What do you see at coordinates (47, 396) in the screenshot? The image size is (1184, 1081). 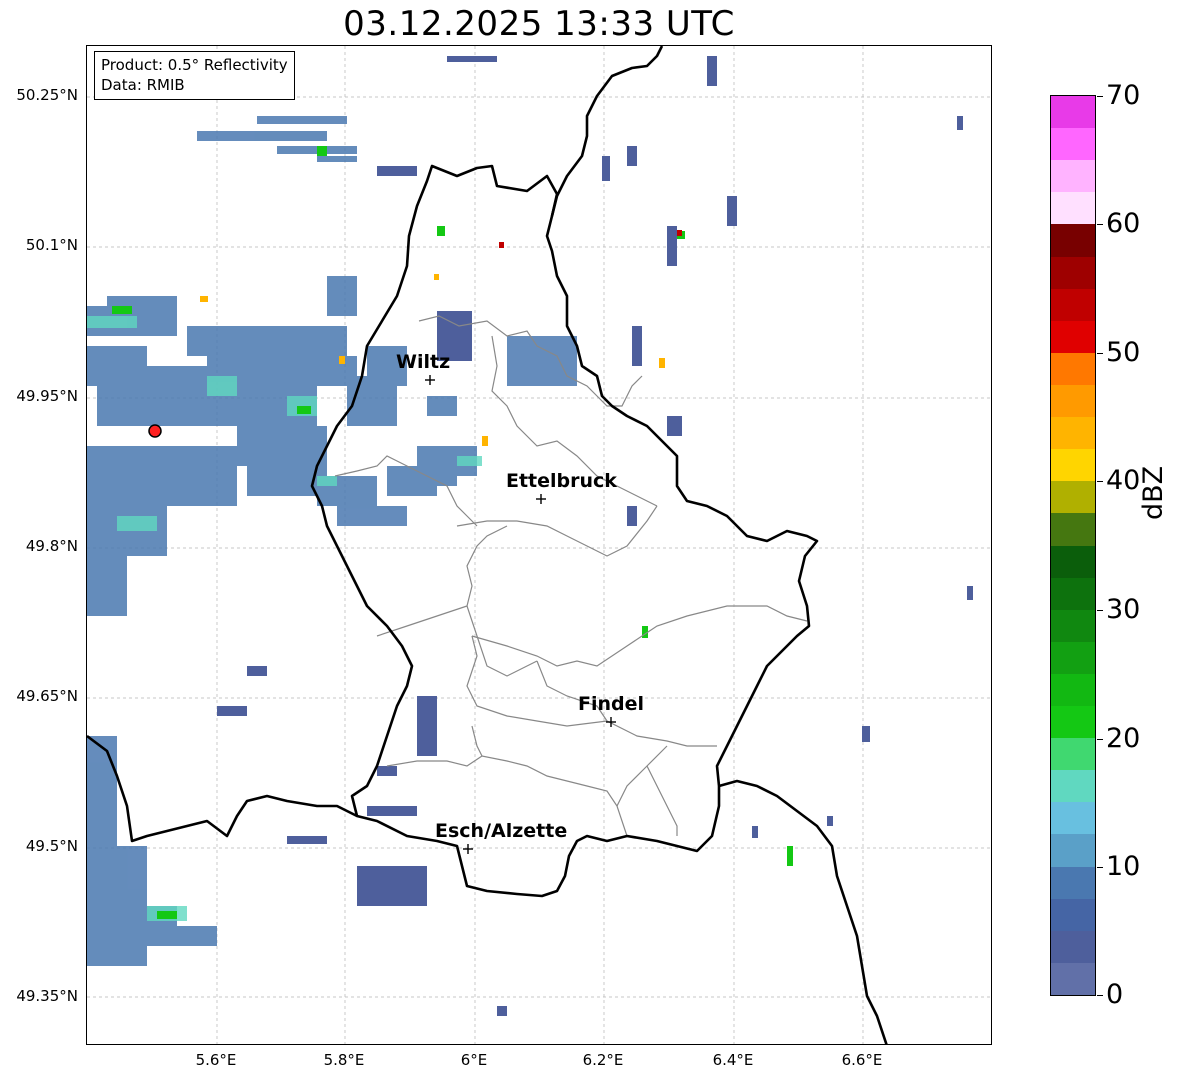 I see `y-tick-label: 49.95°N` at bounding box center [47, 396].